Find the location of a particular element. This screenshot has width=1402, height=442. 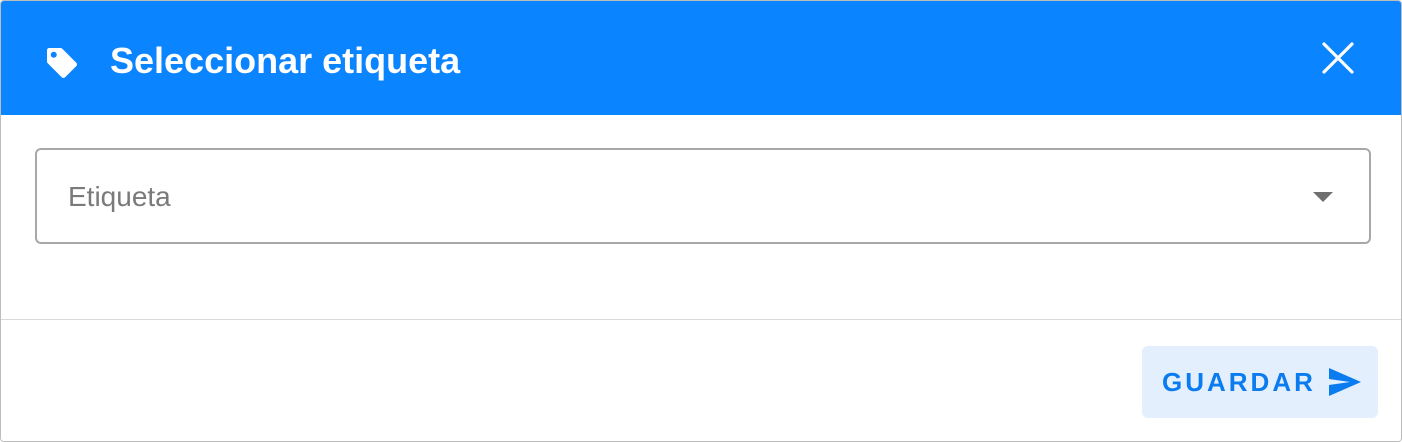

caret-down-icon is located at coordinates (1323, 197).